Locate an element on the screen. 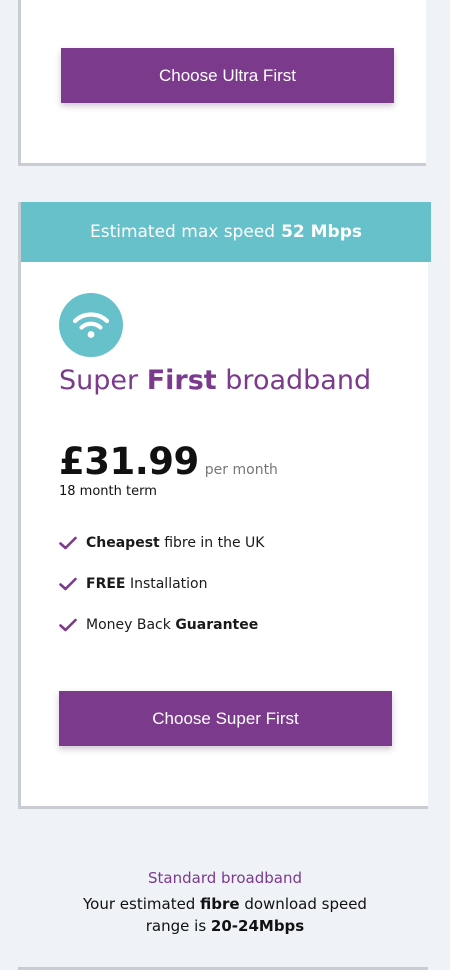  feature-bold: Guarantee is located at coordinates (217, 625).